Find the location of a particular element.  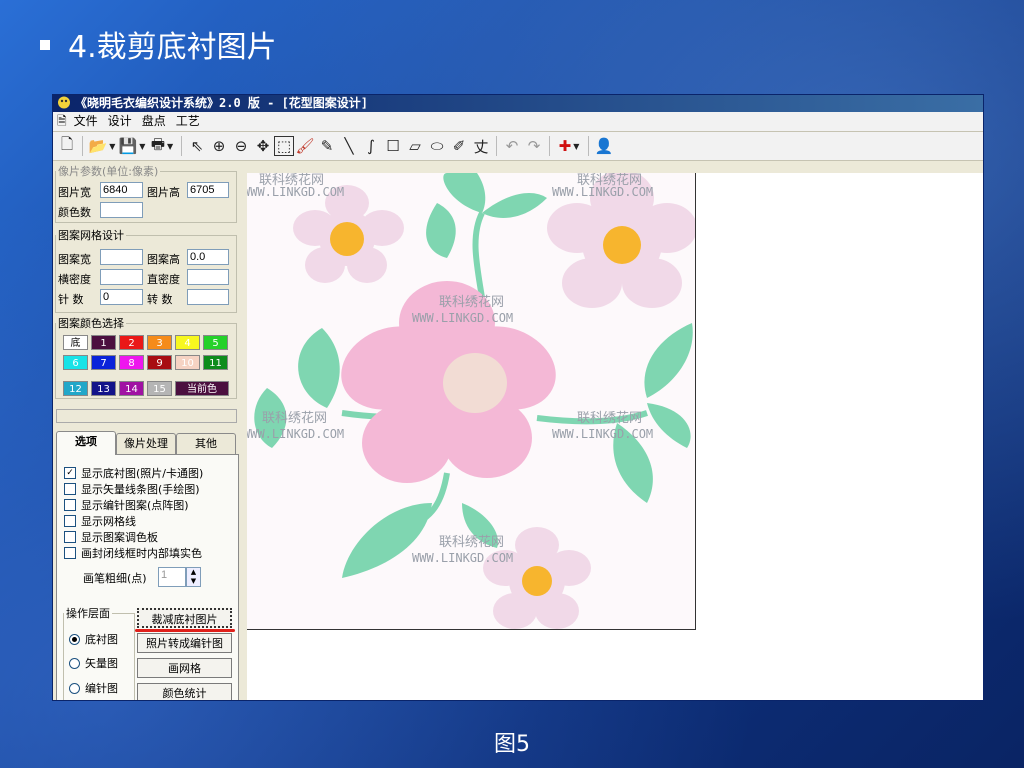

pattern-height-field: 0.0 is located at coordinates (208, 257).